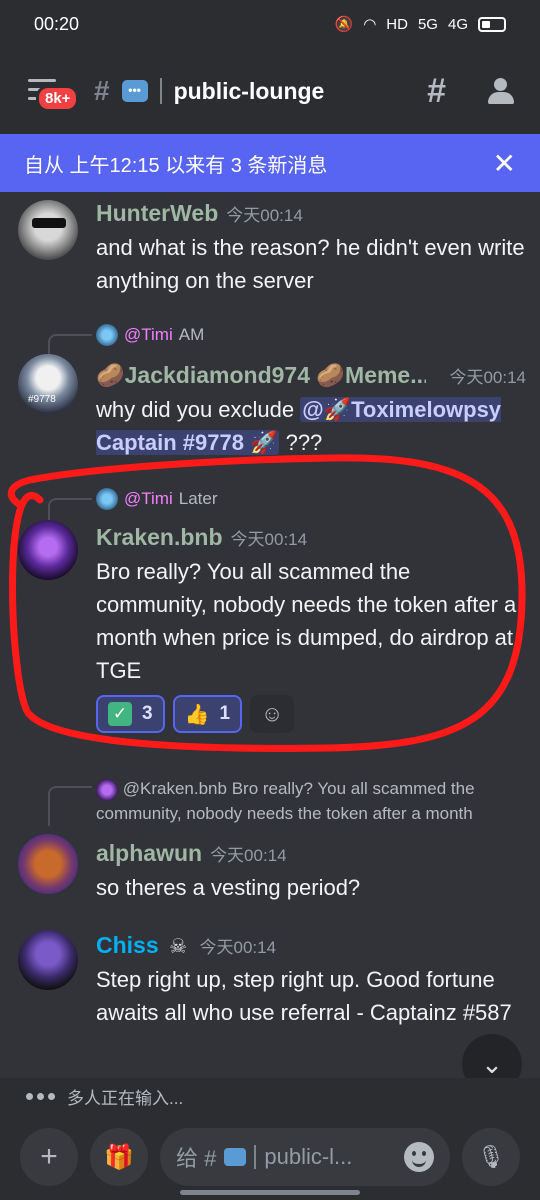  I want to click on typing-dots-icon, so click(40, 1096).